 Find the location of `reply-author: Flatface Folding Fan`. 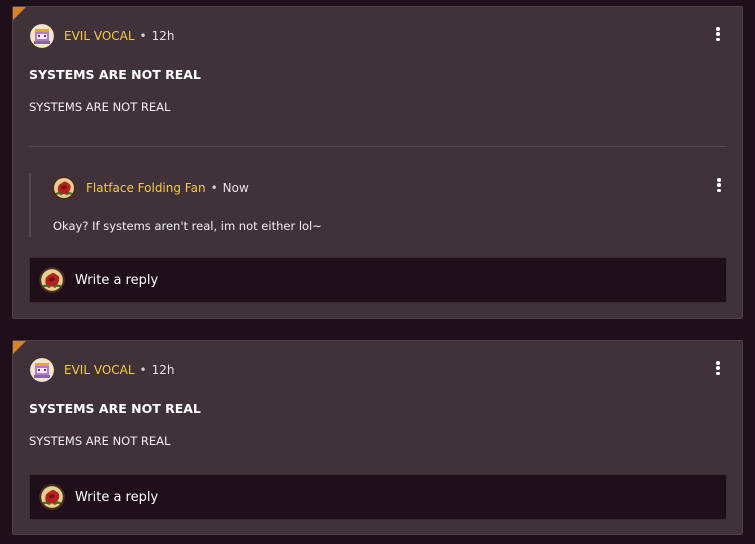

reply-author: Flatface Folding Fan is located at coordinates (146, 188).